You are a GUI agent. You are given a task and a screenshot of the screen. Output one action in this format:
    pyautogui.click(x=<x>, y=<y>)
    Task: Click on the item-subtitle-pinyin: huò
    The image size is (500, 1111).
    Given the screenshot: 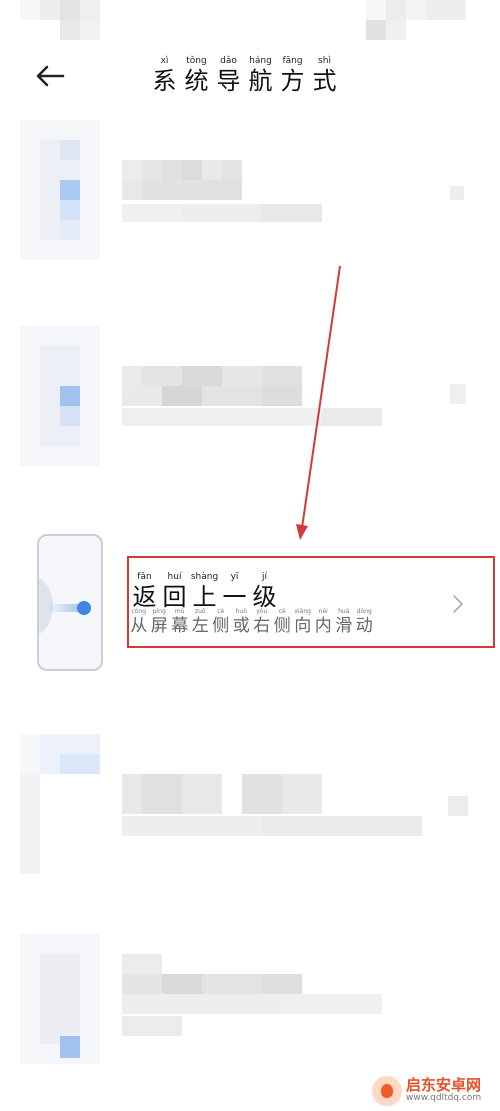 What is the action you would take?
    pyautogui.click(x=241, y=611)
    